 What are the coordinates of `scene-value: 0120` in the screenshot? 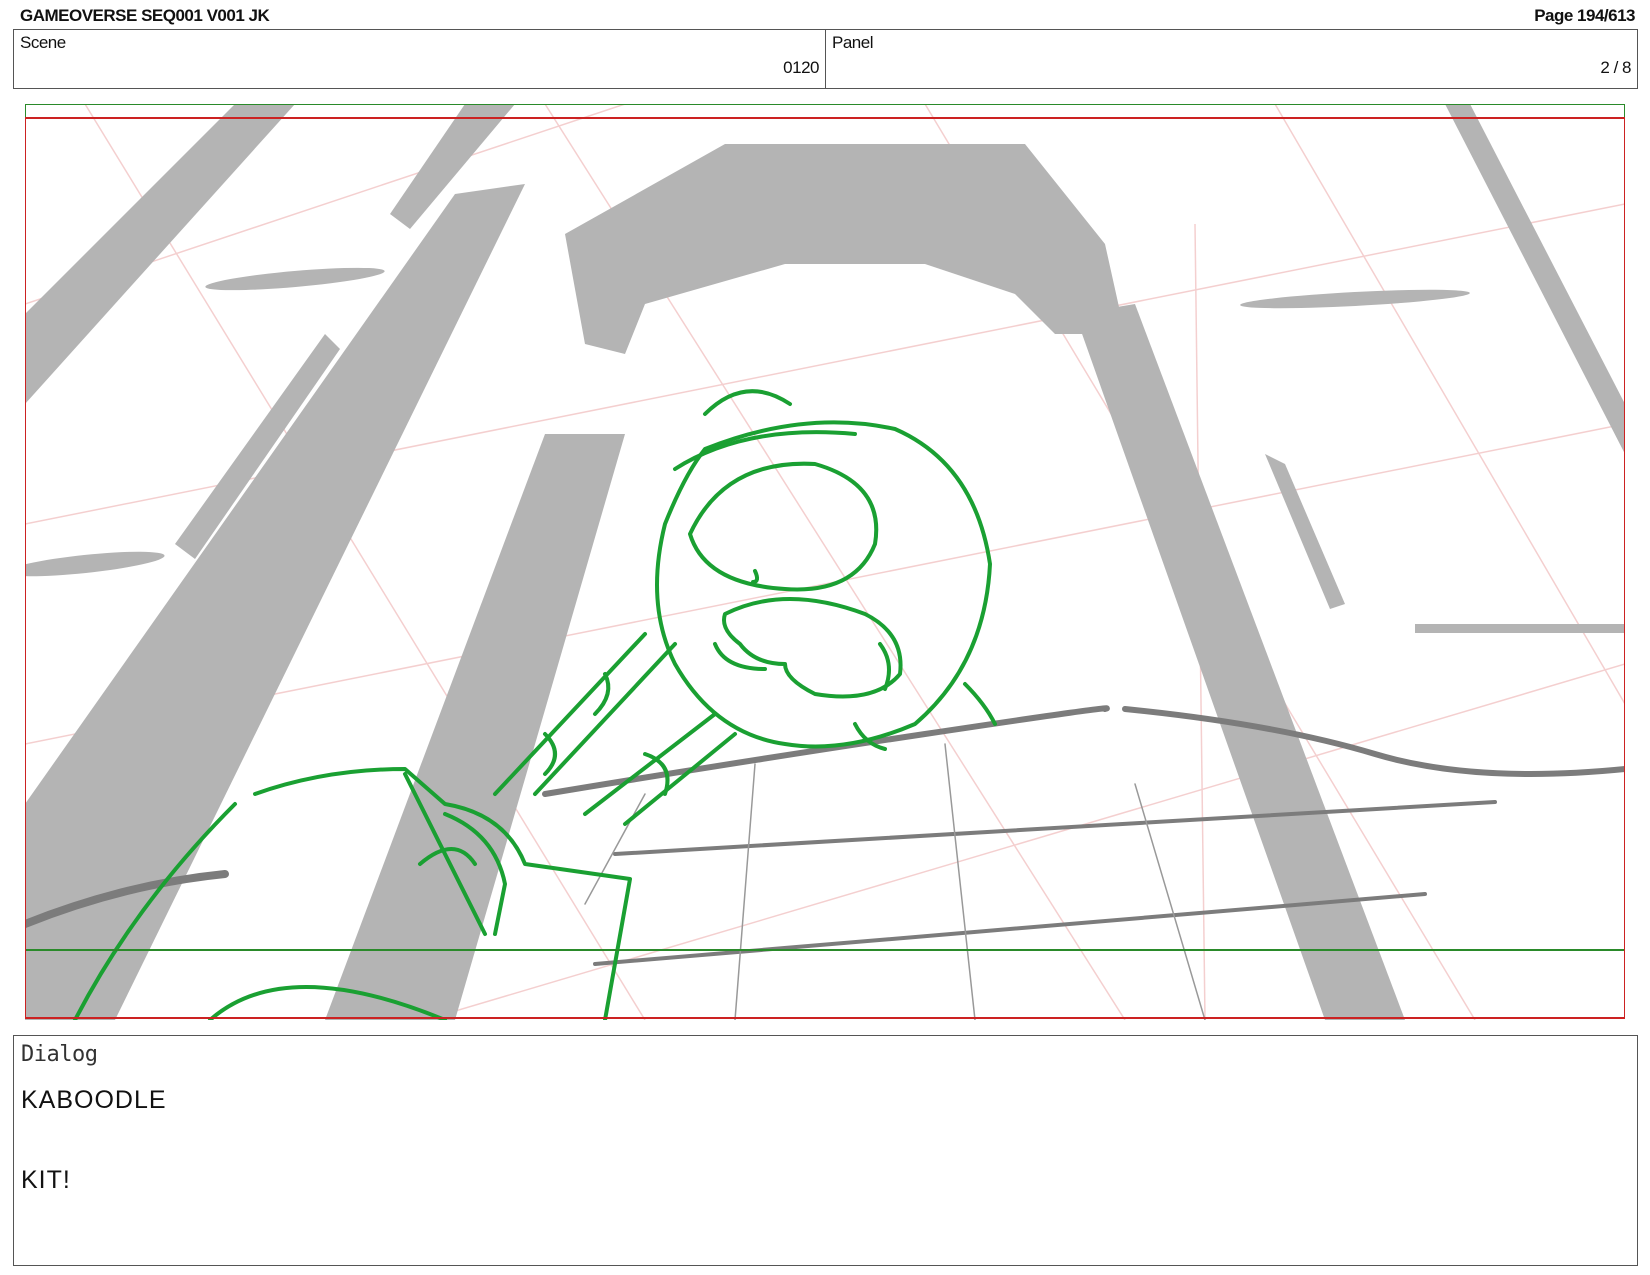 It's located at (801, 67).